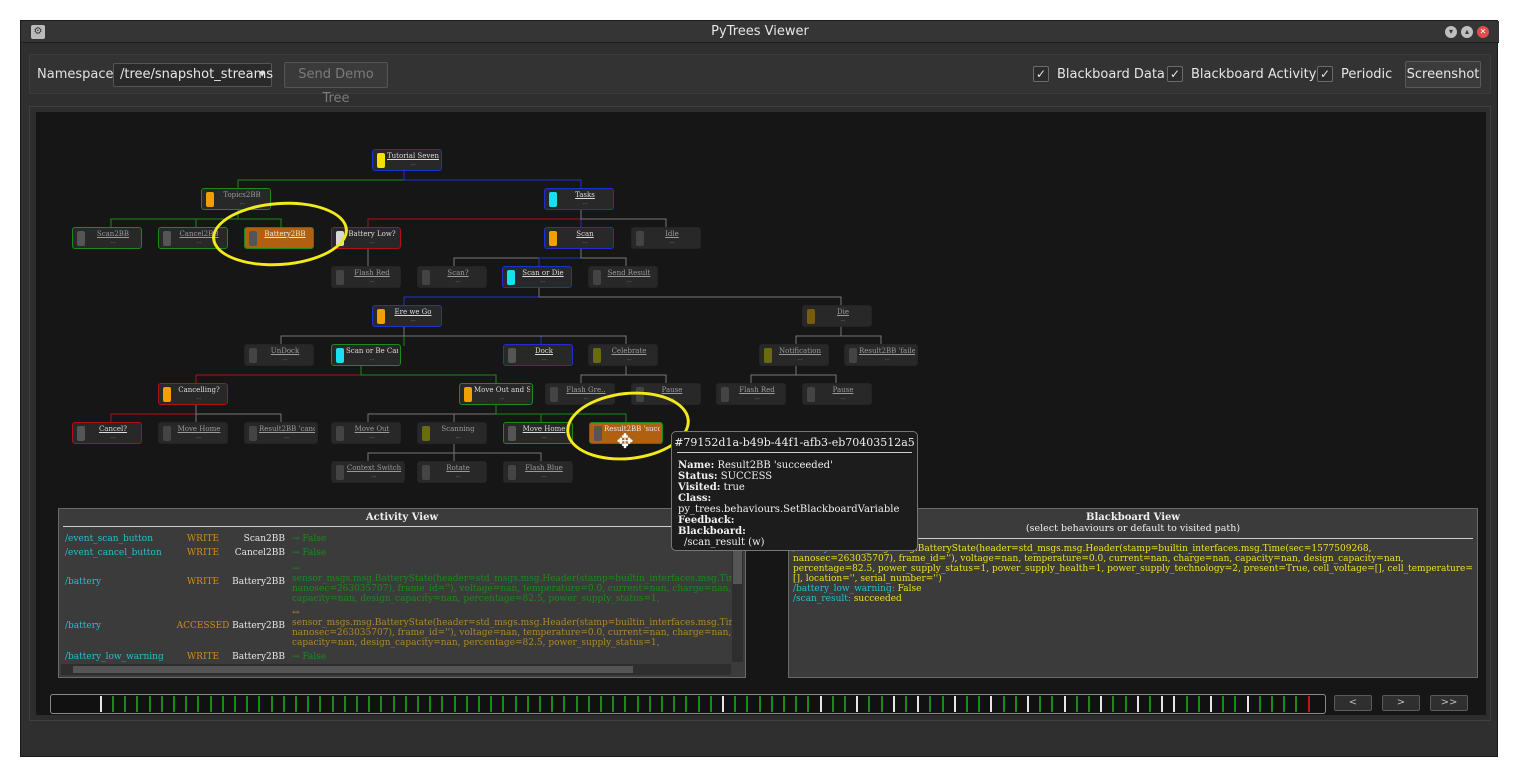 Image resolution: width=1518 pixels, height=777 pixels. I want to click on tree-node: Scan or Be Cance..--, so click(366, 355).